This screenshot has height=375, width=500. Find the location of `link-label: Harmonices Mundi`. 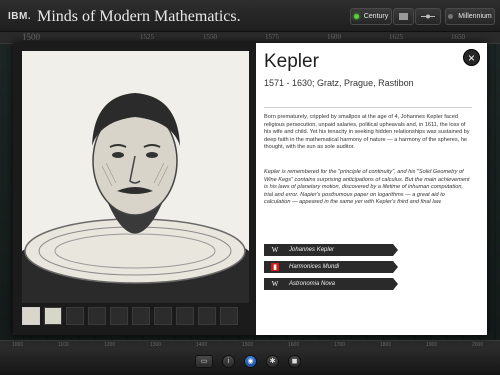

link-label: Harmonices Mundi is located at coordinates (314, 267).